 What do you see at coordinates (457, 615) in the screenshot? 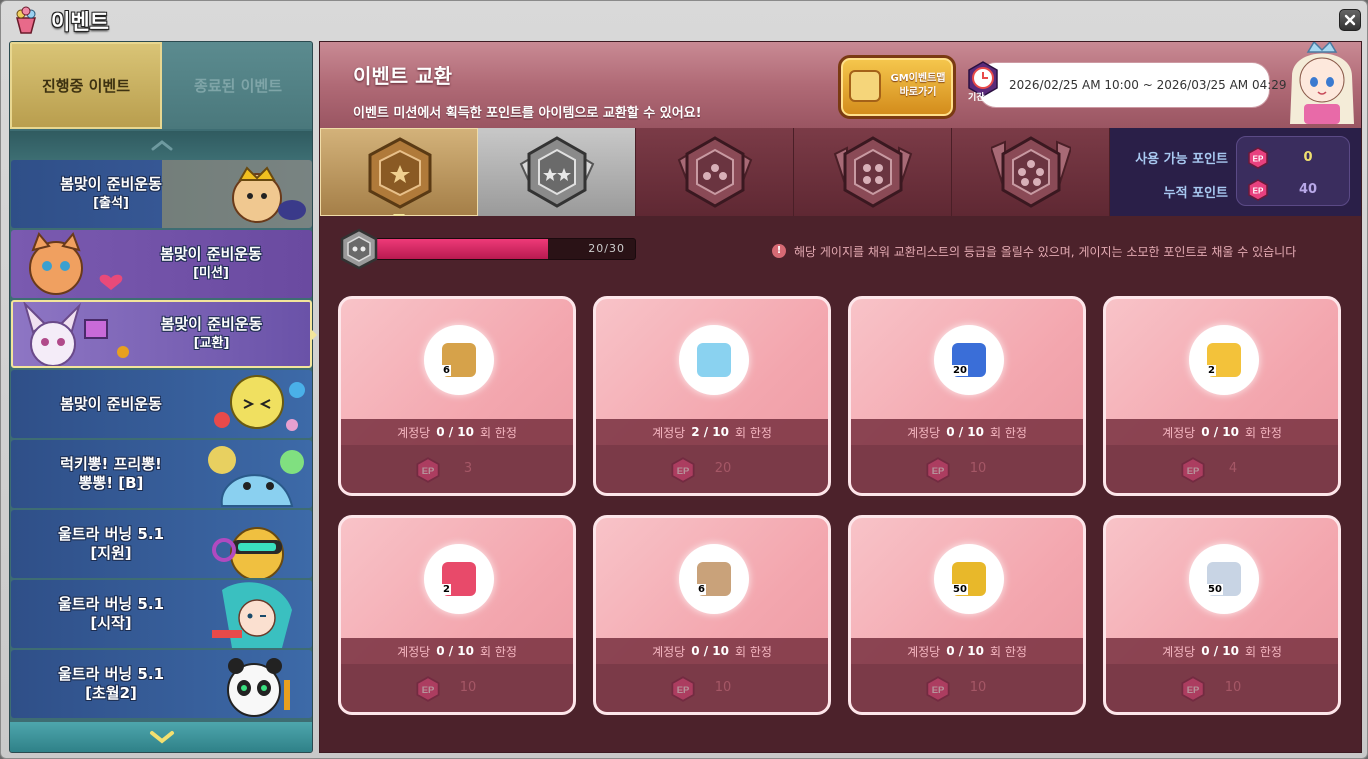
I see `exchange-item-card: 2 계정당 0 / 10 회 한정 EP 10` at bounding box center [457, 615].